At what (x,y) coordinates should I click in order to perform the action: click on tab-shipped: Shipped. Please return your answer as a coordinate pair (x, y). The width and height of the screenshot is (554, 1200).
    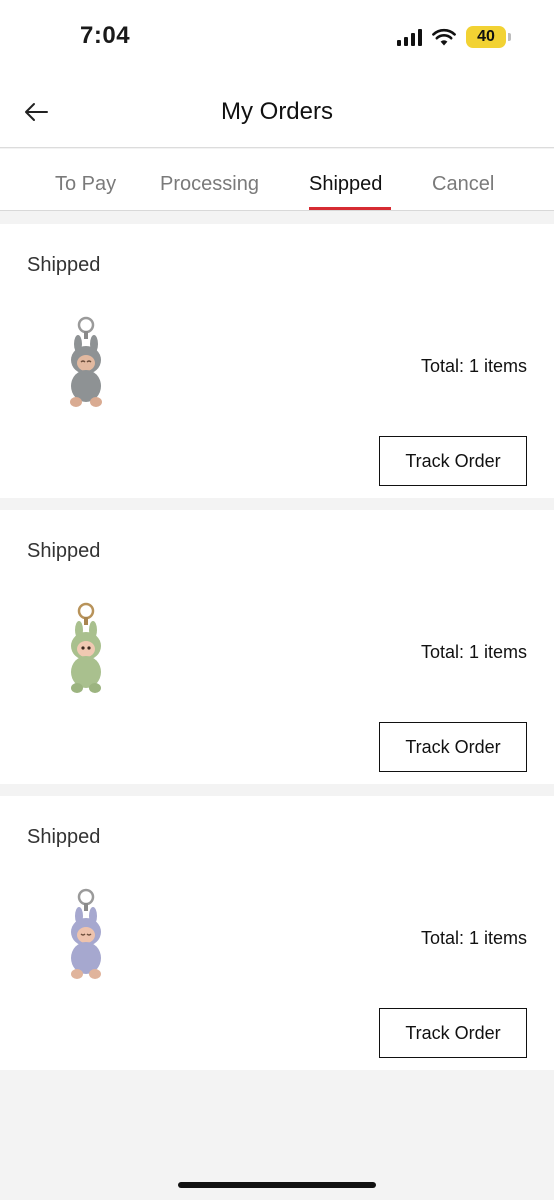
    Looking at the image, I should click on (345, 184).